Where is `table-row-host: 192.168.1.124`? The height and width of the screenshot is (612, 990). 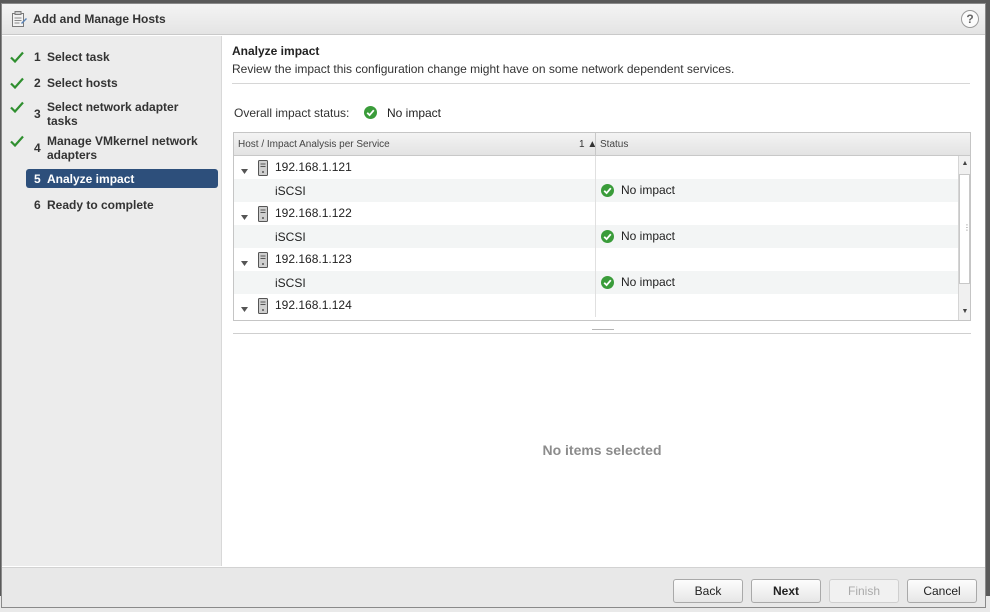
table-row-host: 192.168.1.124 is located at coordinates (596, 305).